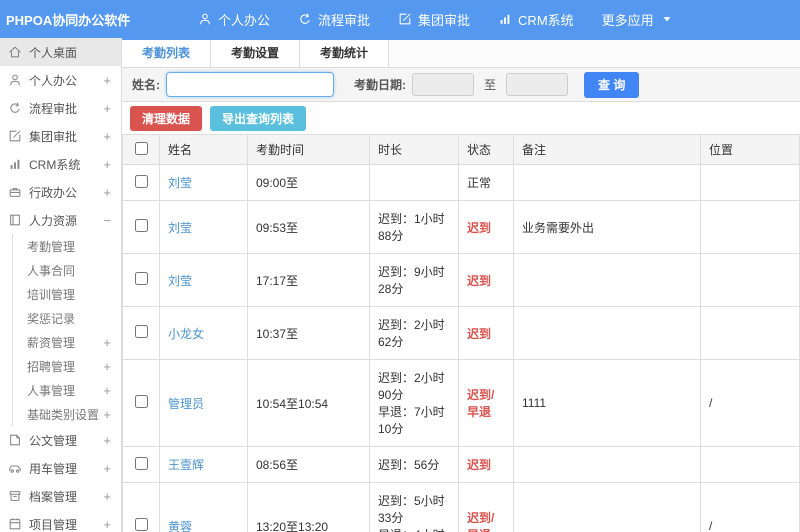 The image size is (800, 532). What do you see at coordinates (15, 524) in the screenshot?
I see `project-icon` at bounding box center [15, 524].